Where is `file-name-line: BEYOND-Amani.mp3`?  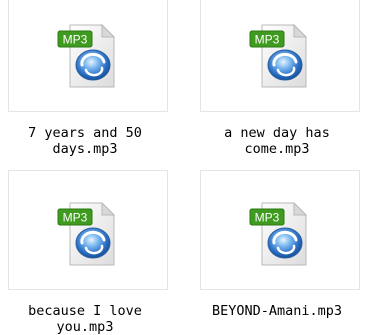
file-name-line: BEYOND-Amani.mp3 is located at coordinates (277, 311).